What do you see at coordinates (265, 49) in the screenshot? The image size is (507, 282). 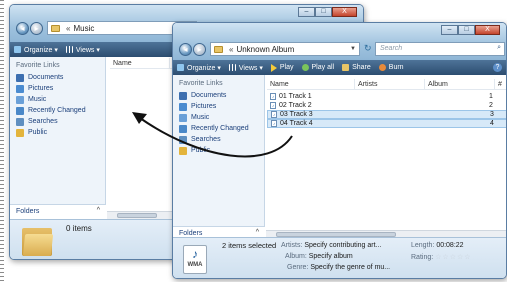 I see `address-folder: Unknown Album` at bounding box center [265, 49].